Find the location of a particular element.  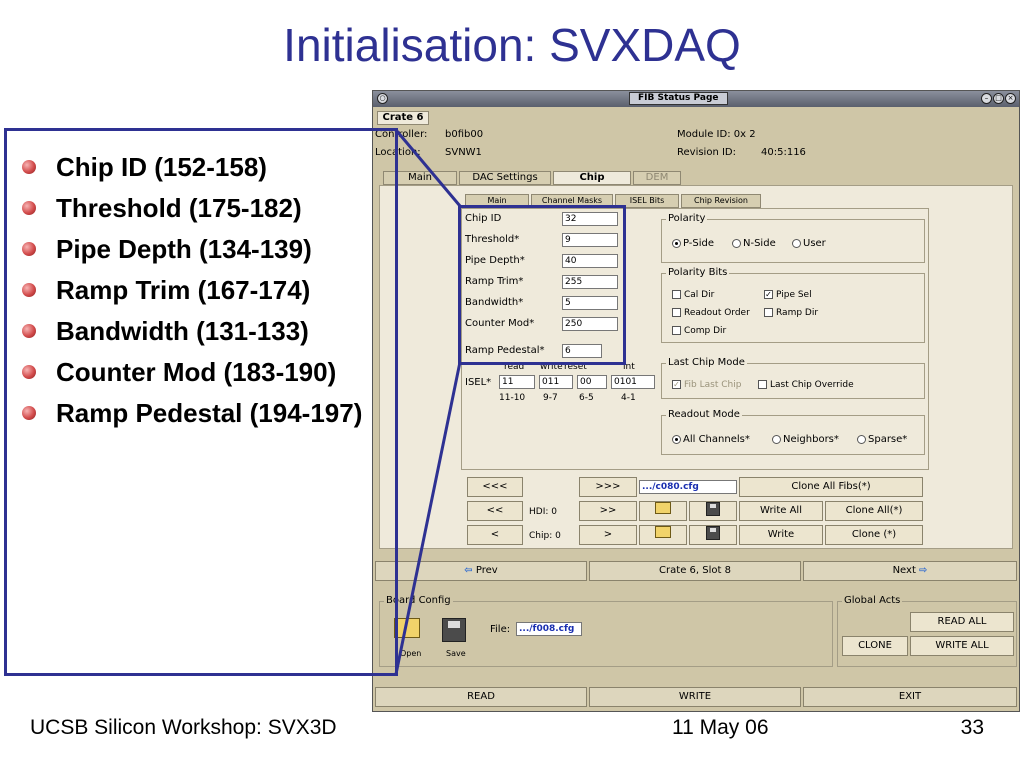

check-mark-icon: ✓ is located at coordinates (768, 294).